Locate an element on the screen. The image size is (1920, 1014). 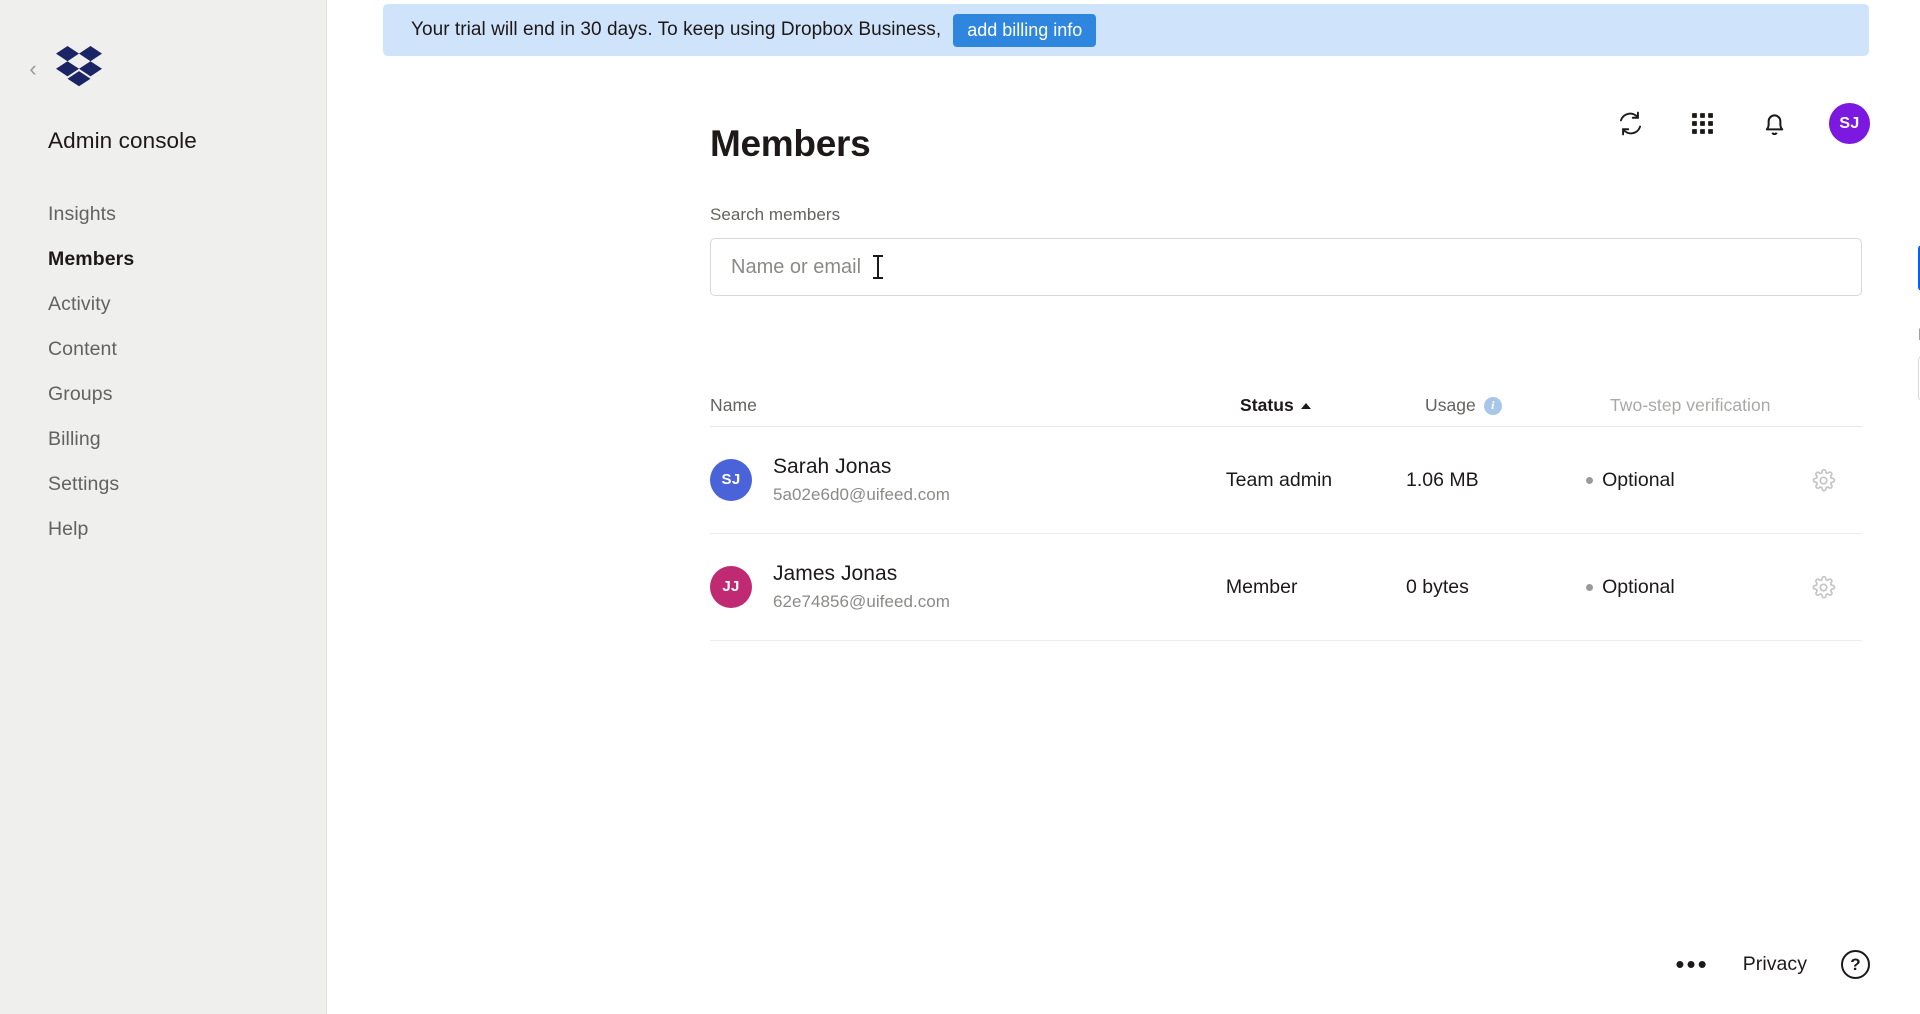
member-usage: 0 bytes is located at coordinates (1437, 586).